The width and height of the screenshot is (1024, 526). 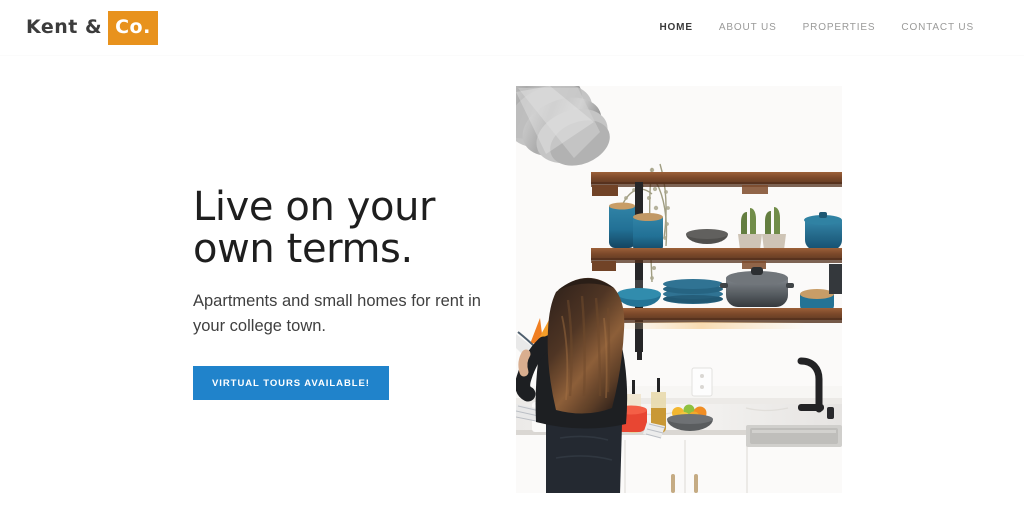 I want to click on main-navigation: HOME ABOUT US PROPERTIES CONTACT US, so click(x=816, y=27).